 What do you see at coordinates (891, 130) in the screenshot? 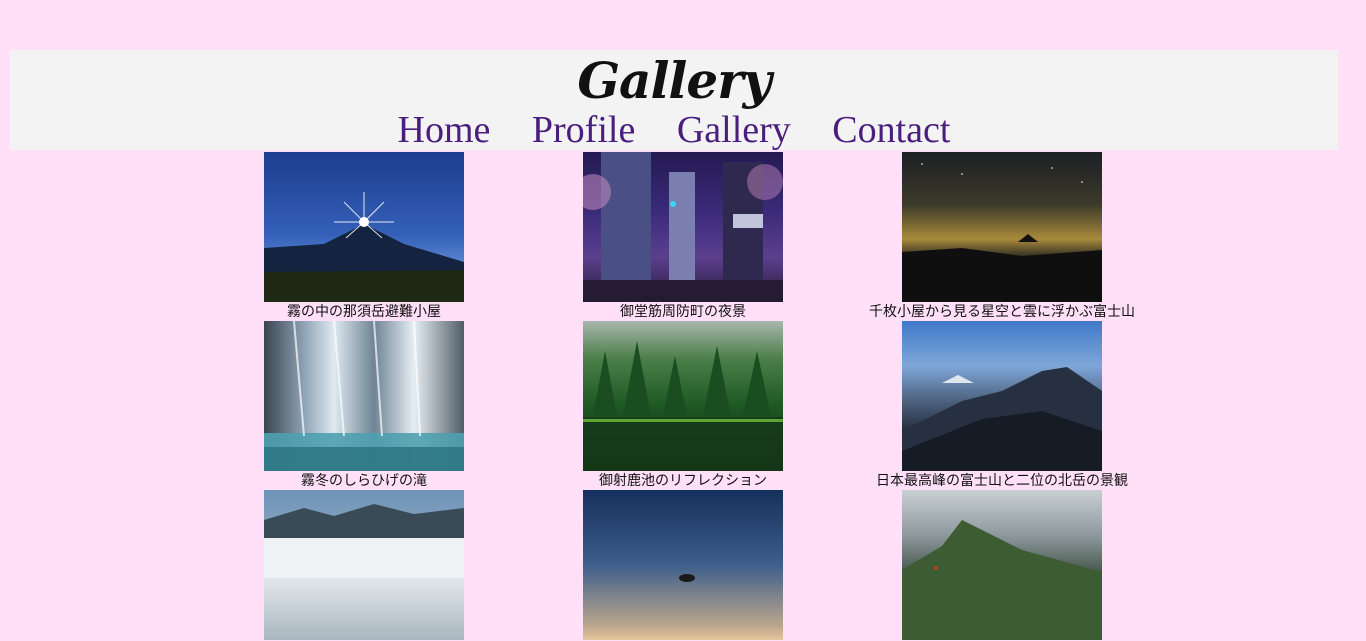
I see `nav-link-contact: Contact` at bounding box center [891, 130].